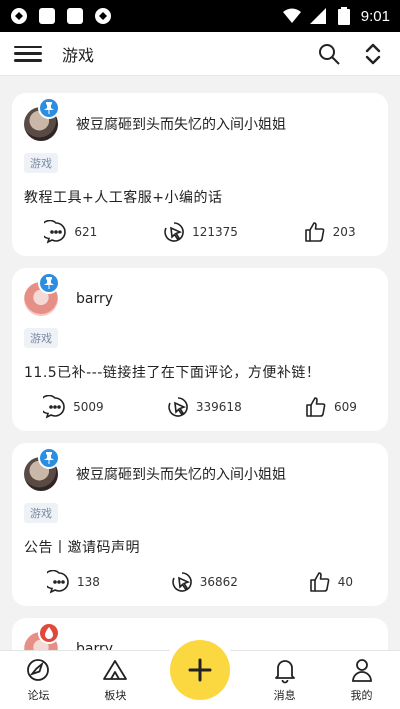  I want to click on compass-icon, so click(38, 670).